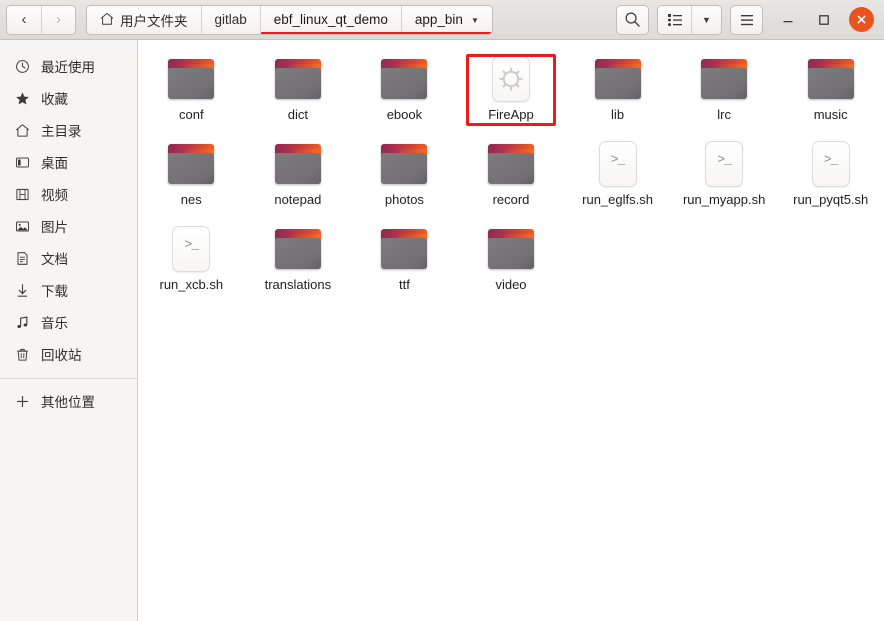 The height and width of the screenshot is (621, 884). What do you see at coordinates (298, 179) in the screenshot?
I see `file-item: notepad` at bounding box center [298, 179].